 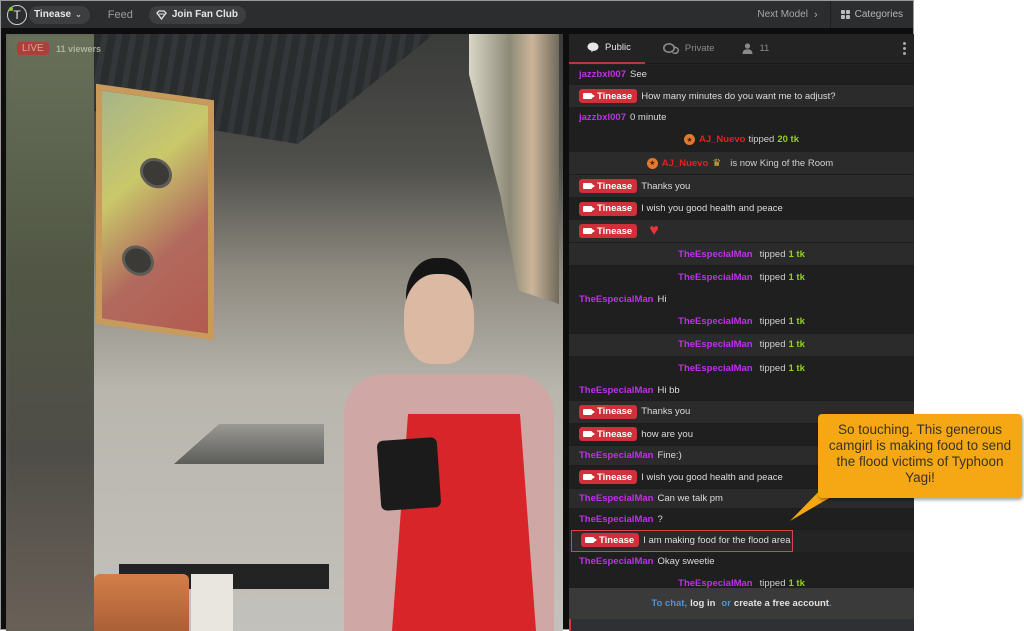 What do you see at coordinates (79, 49) in the screenshot?
I see `viewer-count: 11 viewers` at bounding box center [79, 49].